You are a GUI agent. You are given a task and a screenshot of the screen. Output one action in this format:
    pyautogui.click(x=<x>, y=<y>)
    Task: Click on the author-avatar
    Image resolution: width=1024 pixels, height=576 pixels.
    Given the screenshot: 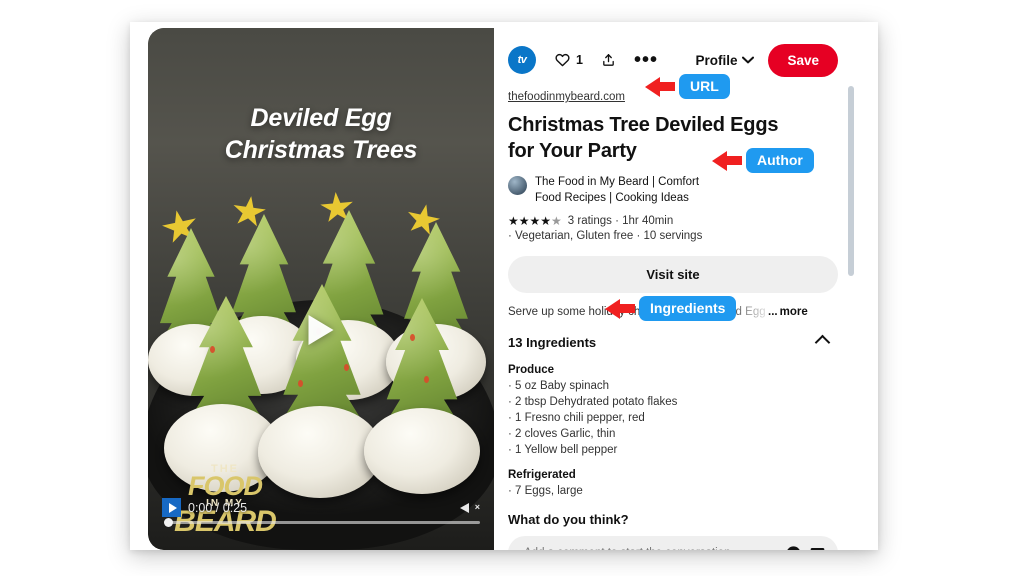 What is the action you would take?
    pyautogui.click(x=517, y=186)
    